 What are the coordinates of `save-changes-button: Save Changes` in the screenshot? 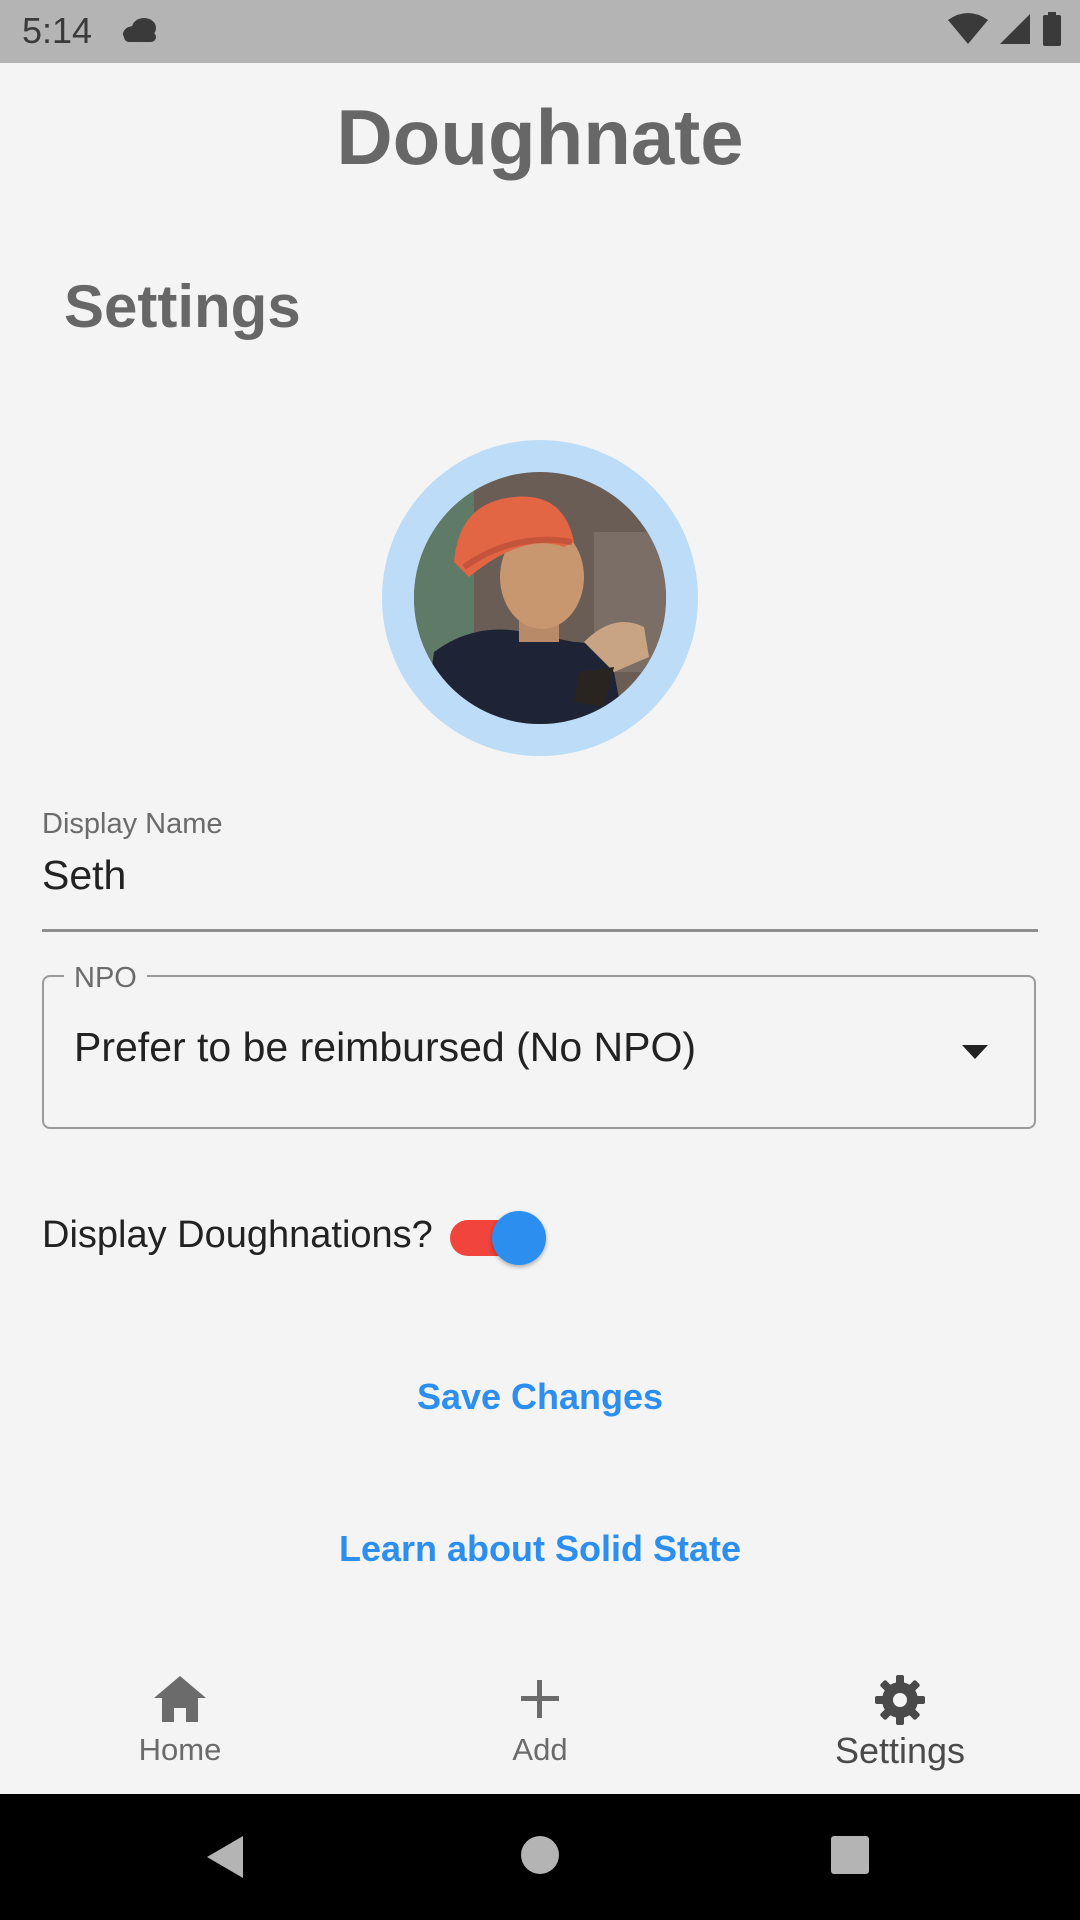 It's located at (540, 1397).